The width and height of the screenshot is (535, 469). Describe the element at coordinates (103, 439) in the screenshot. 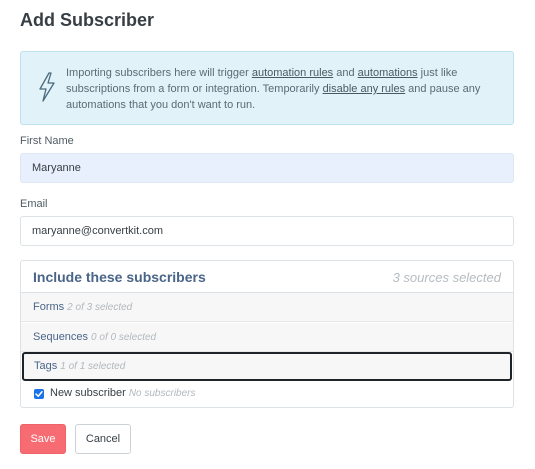

I see `cancel-button: Cancel` at that location.